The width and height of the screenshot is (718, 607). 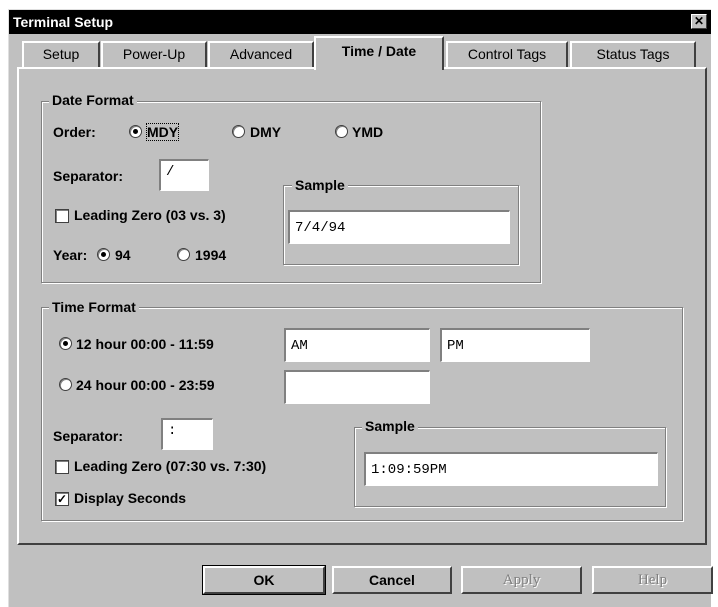 What do you see at coordinates (390, 426) in the screenshot?
I see `time-sample-legend: Sample` at bounding box center [390, 426].